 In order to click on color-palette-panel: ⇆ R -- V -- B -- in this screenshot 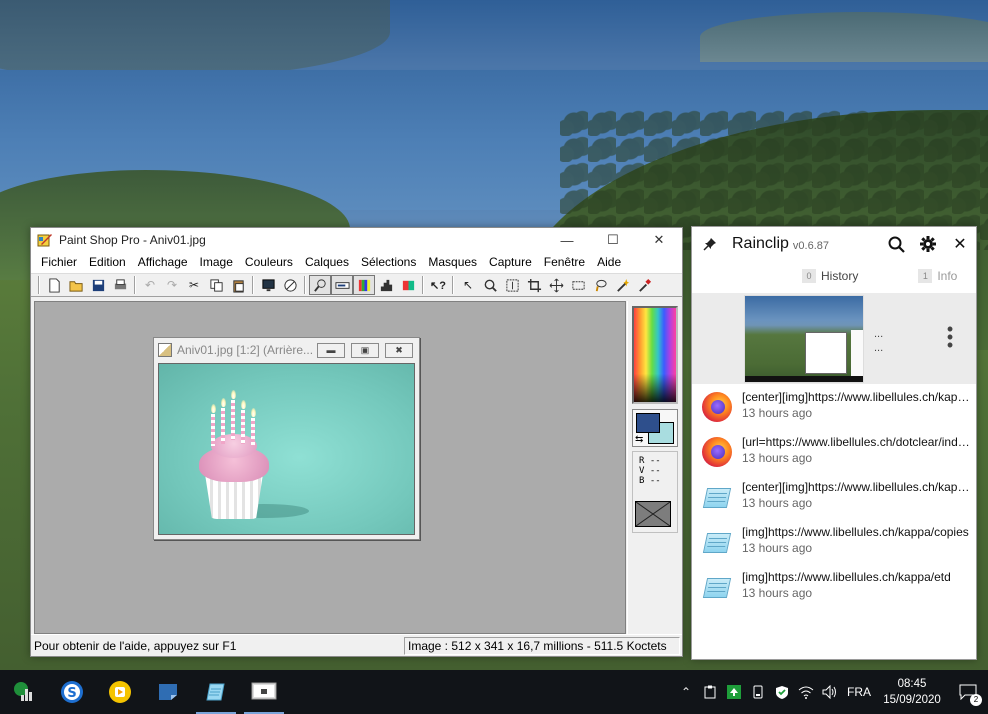, I will do `click(654, 467)`.